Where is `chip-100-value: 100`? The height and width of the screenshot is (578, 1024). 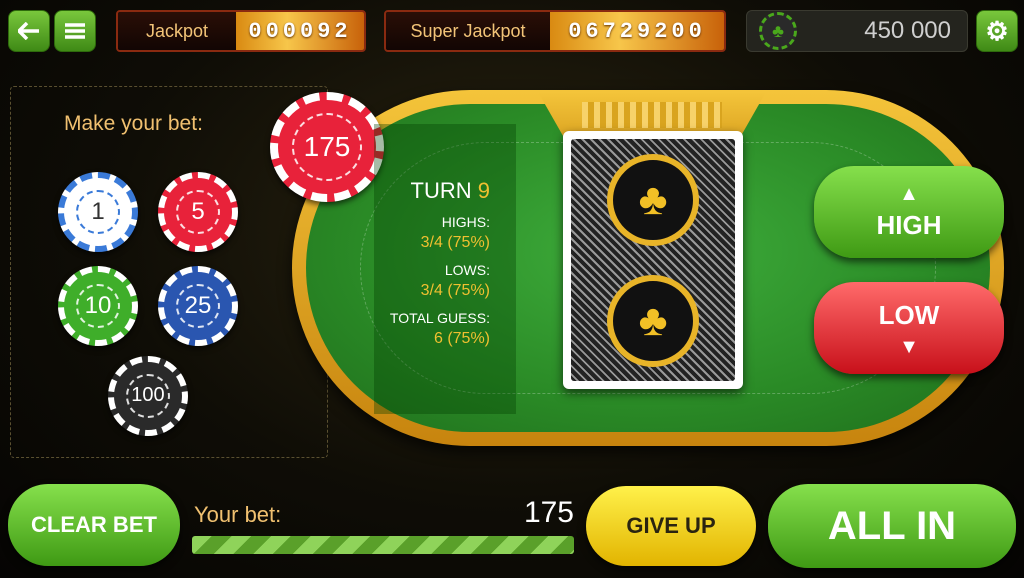
chip-100-value: 100 is located at coordinates (148, 395).